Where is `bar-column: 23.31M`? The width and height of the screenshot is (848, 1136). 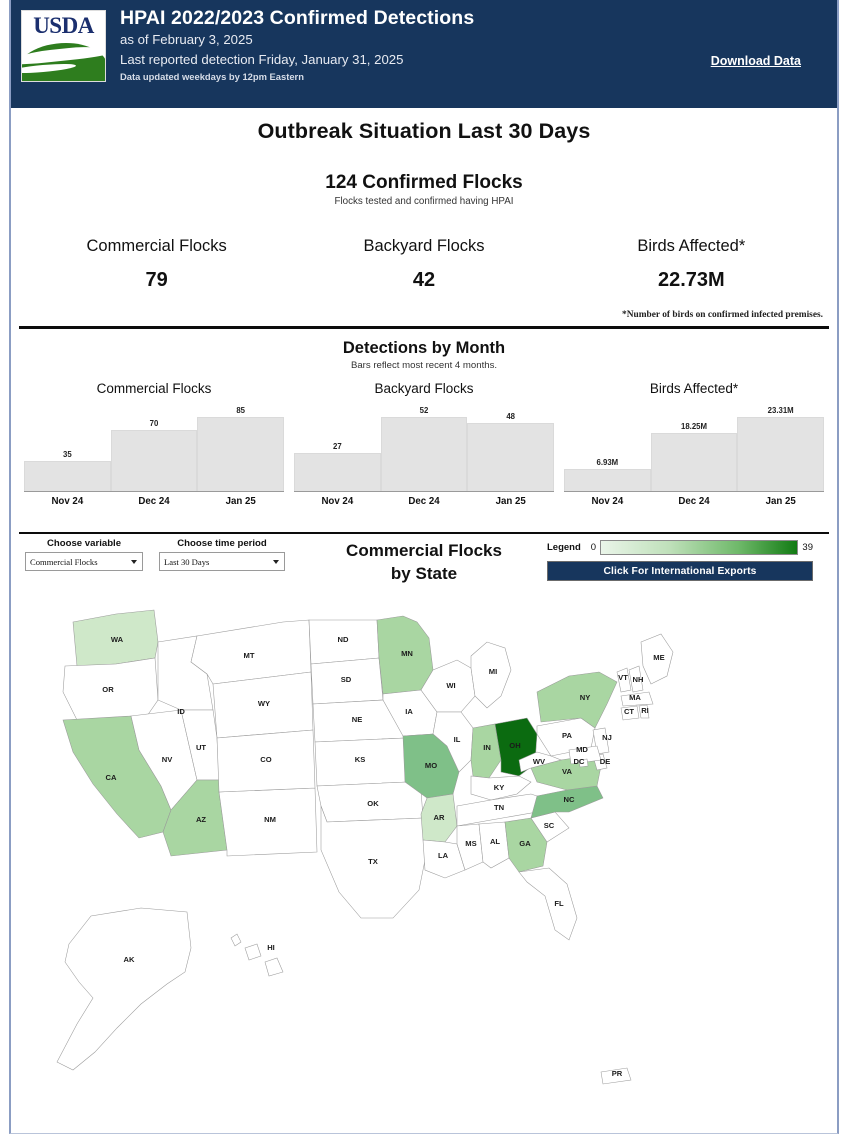
bar-column: 23.31M is located at coordinates (781, 445).